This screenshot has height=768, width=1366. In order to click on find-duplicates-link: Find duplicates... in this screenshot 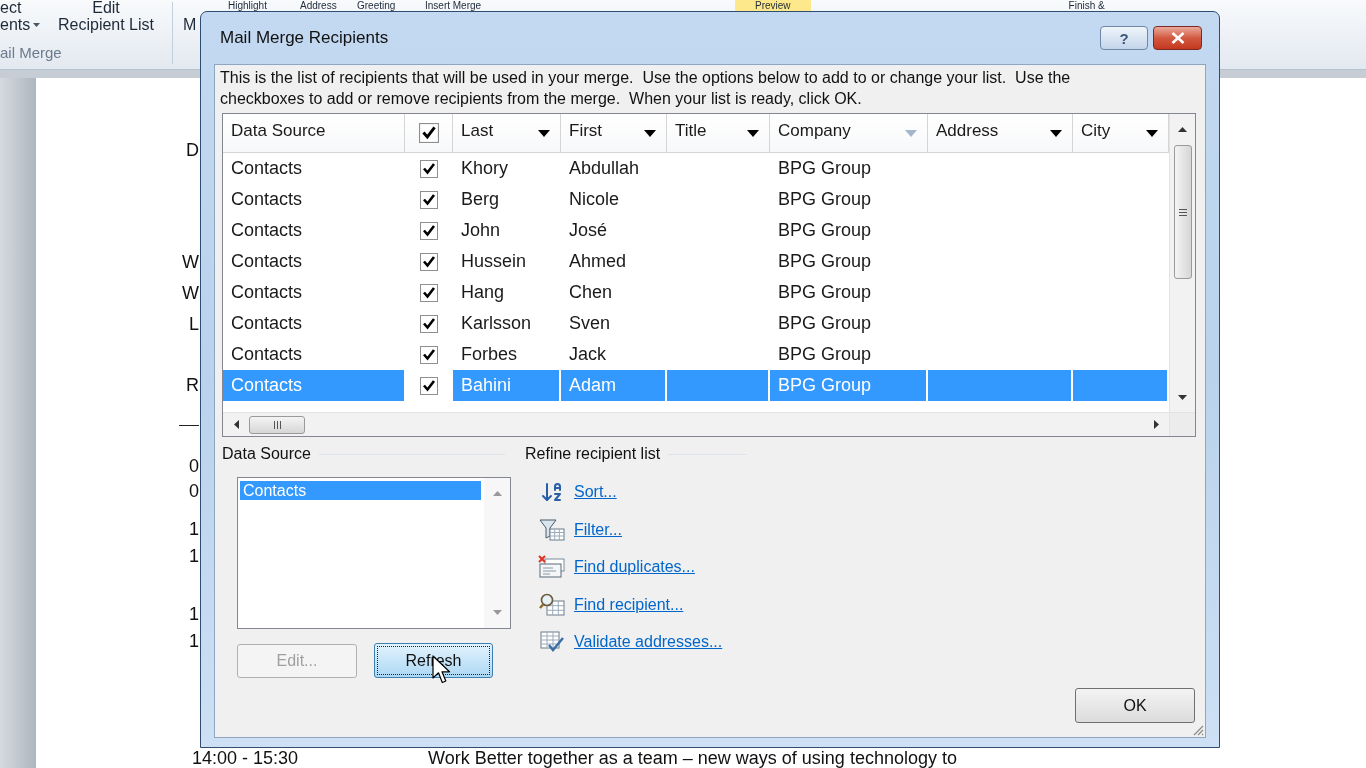, I will do `click(634, 567)`.